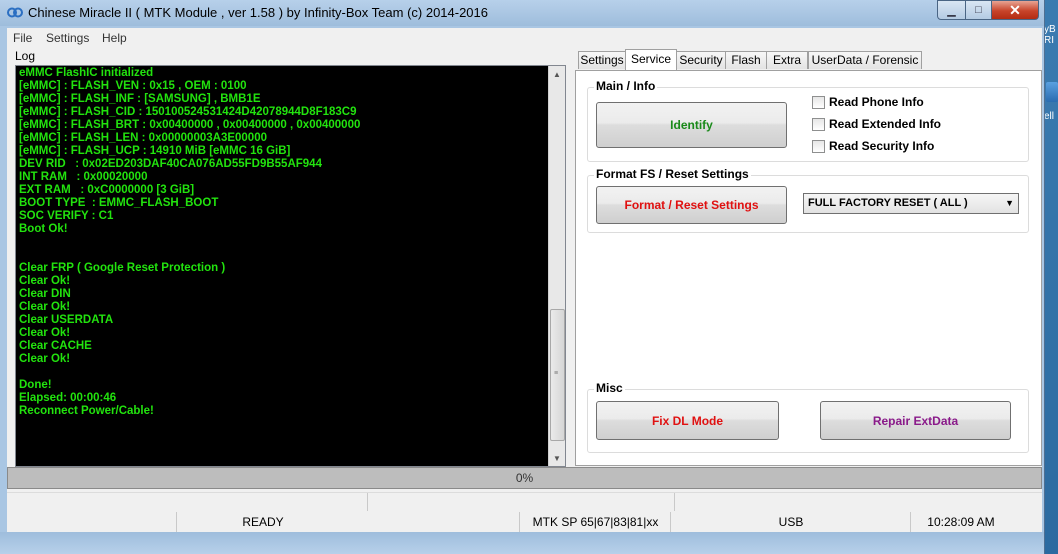  What do you see at coordinates (22, 38) in the screenshot?
I see `menu-file: File` at bounding box center [22, 38].